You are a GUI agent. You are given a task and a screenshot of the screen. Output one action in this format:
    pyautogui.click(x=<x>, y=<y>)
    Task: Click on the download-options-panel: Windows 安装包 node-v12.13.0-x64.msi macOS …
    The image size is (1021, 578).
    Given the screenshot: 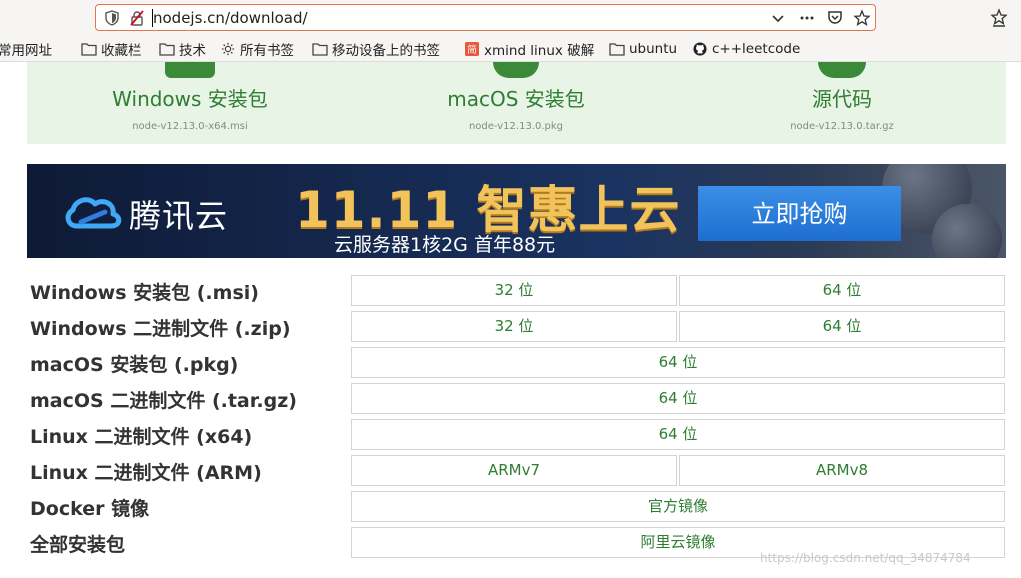 What is the action you would take?
    pyautogui.click(x=516, y=103)
    